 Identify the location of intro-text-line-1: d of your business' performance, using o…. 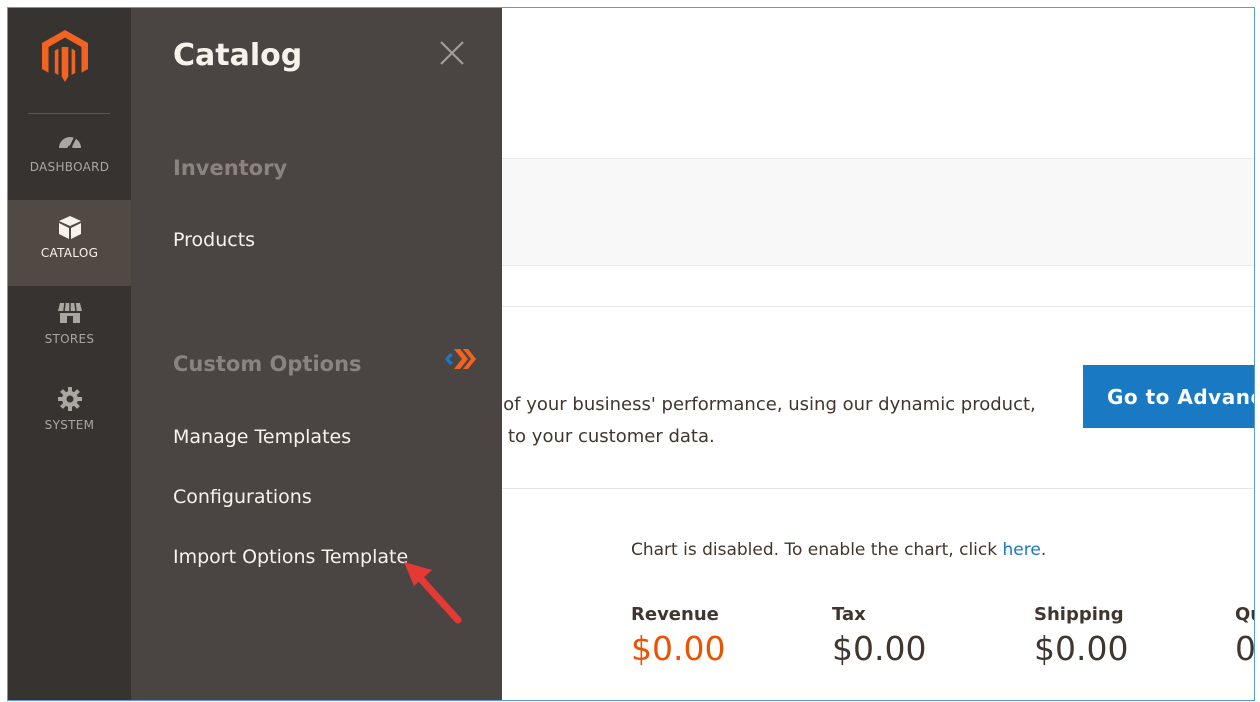
(761, 404).